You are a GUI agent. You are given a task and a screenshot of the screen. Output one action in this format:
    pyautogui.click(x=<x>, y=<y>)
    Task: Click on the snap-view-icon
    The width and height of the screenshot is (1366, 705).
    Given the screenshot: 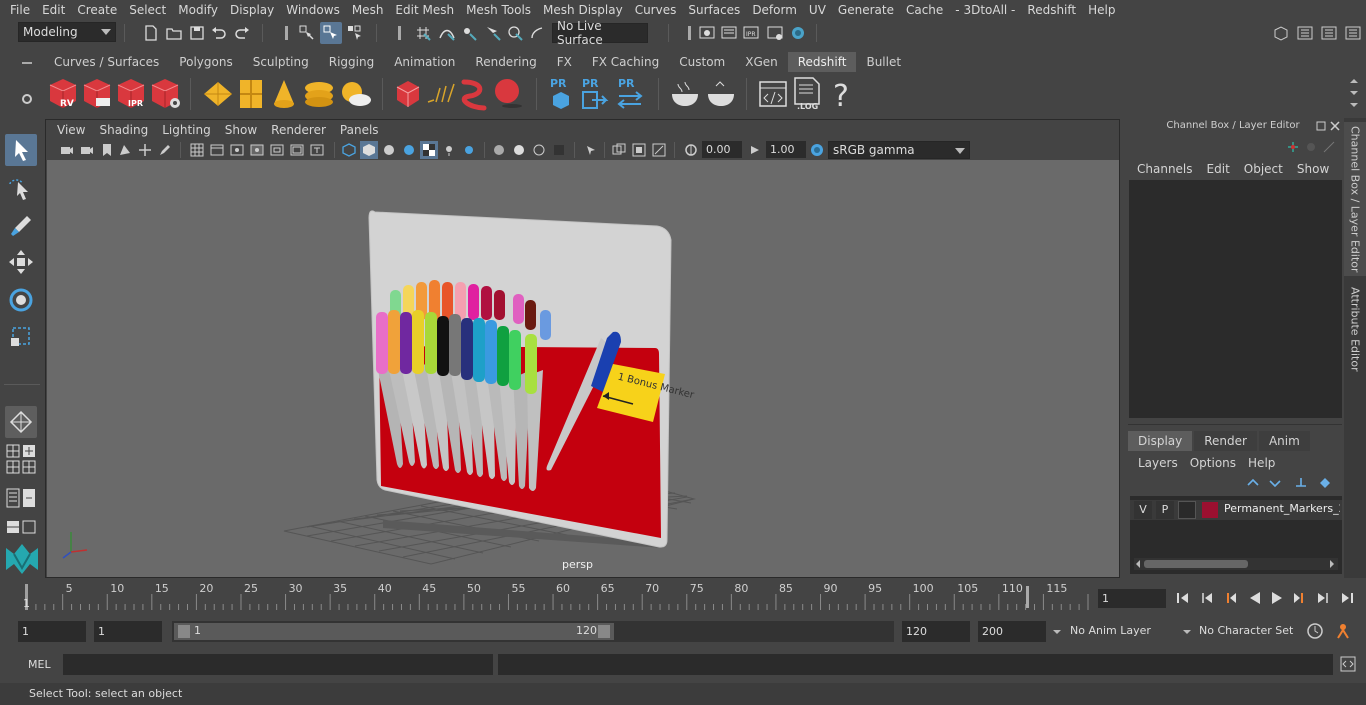 What is the action you would take?
    pyautogui.click(x=493, y=33)
    